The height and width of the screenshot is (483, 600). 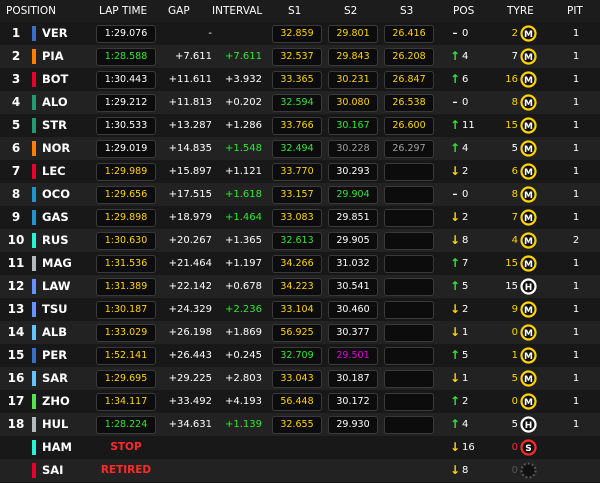 I want to click on driver-code: STR, so click(x=54, y=125).